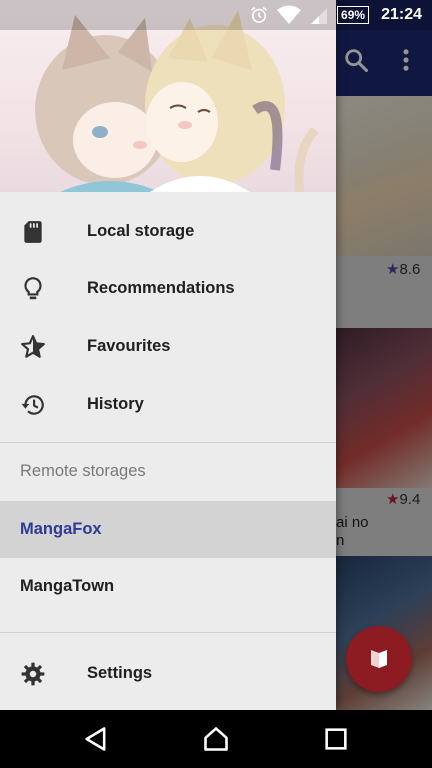 This screenshot has height=768, width=432. I want to click on alarm-icon, so click(259, 14).